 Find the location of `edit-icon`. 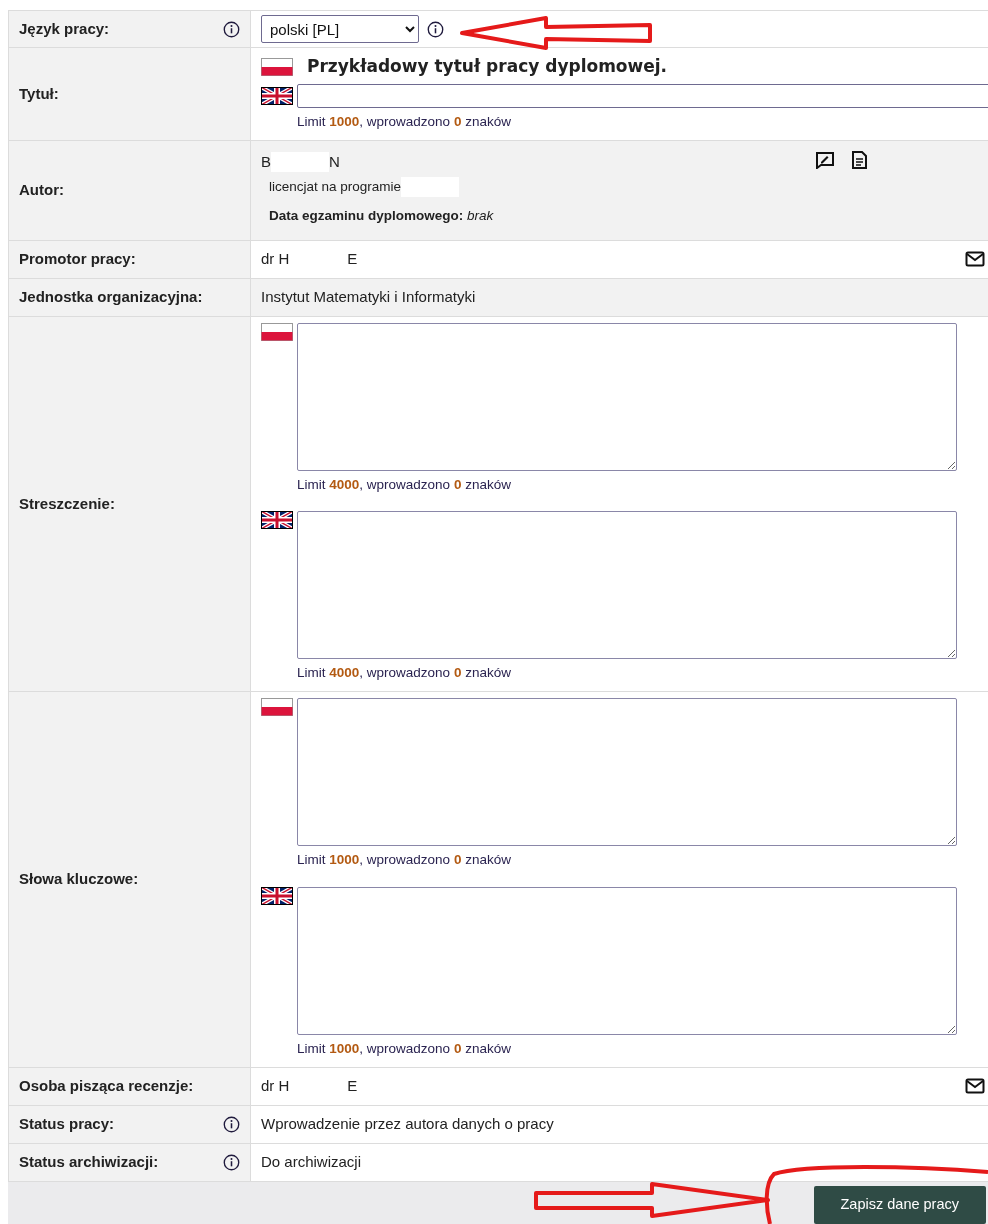

edit-icon is located at coordinates (825, 159).